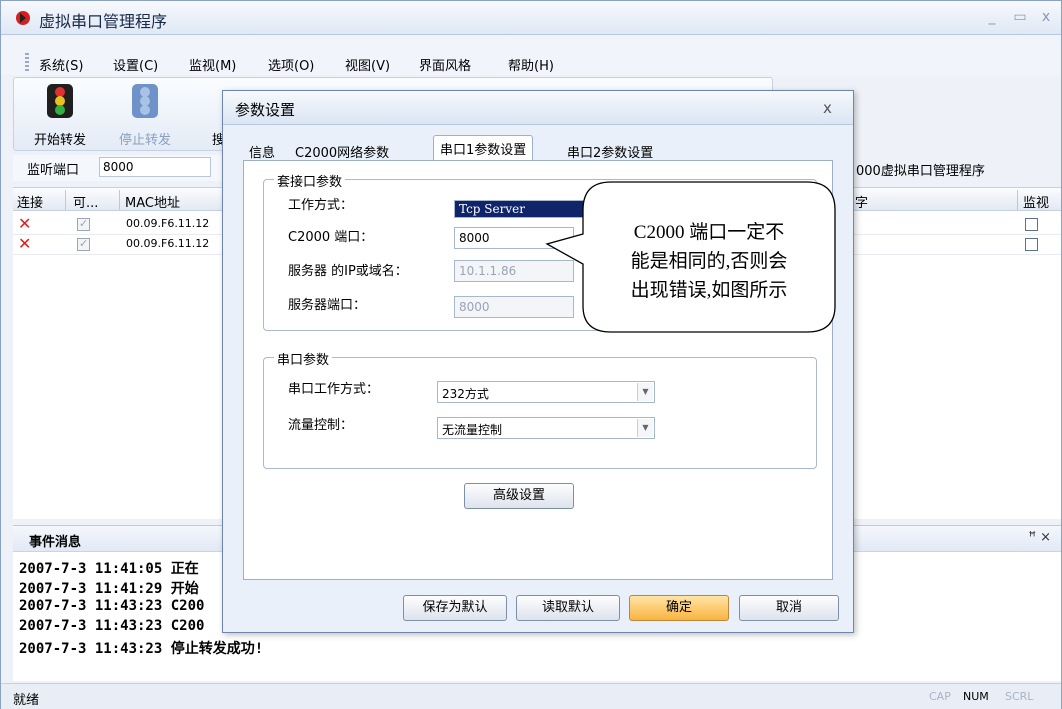  I want to click on flow-control-label: 流量控制：, so click(321, 425).